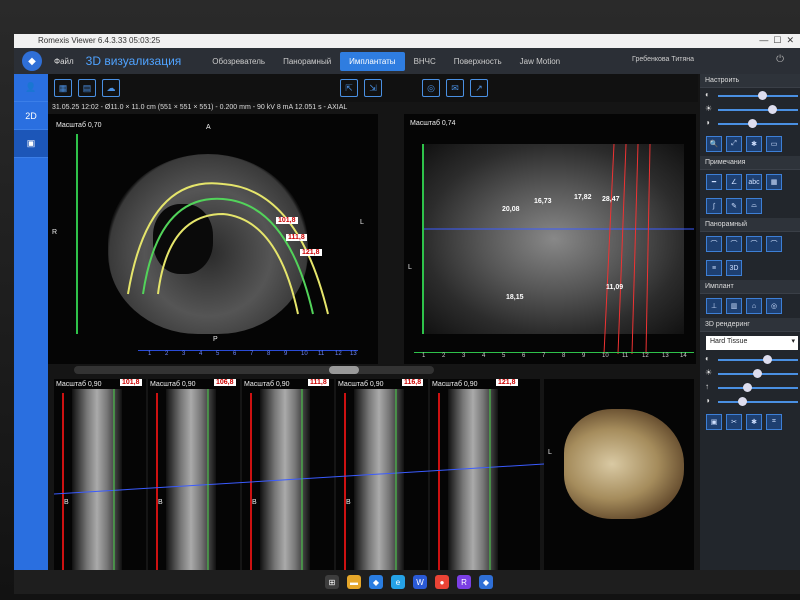  What do you see at coordinates (751, 96) in the screenshot?
I see `contrast-slider: ◐` at bounding box center [751, 96].